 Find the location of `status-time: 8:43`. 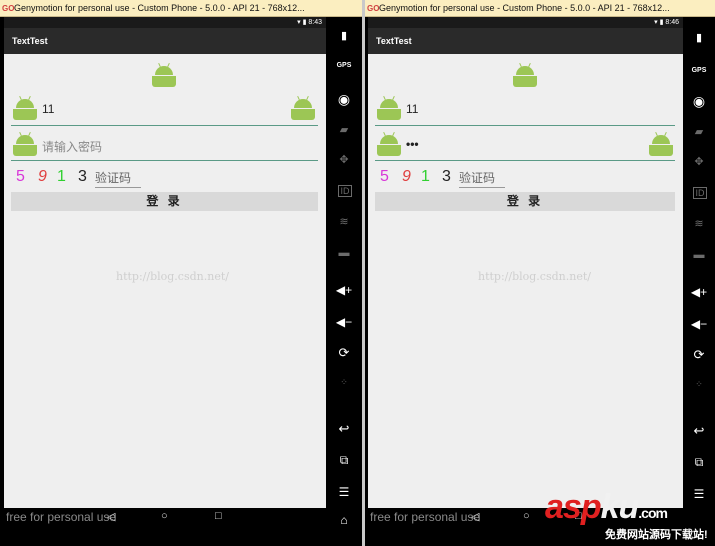

status-time: 8:43 is located at coordinates (315, 22).